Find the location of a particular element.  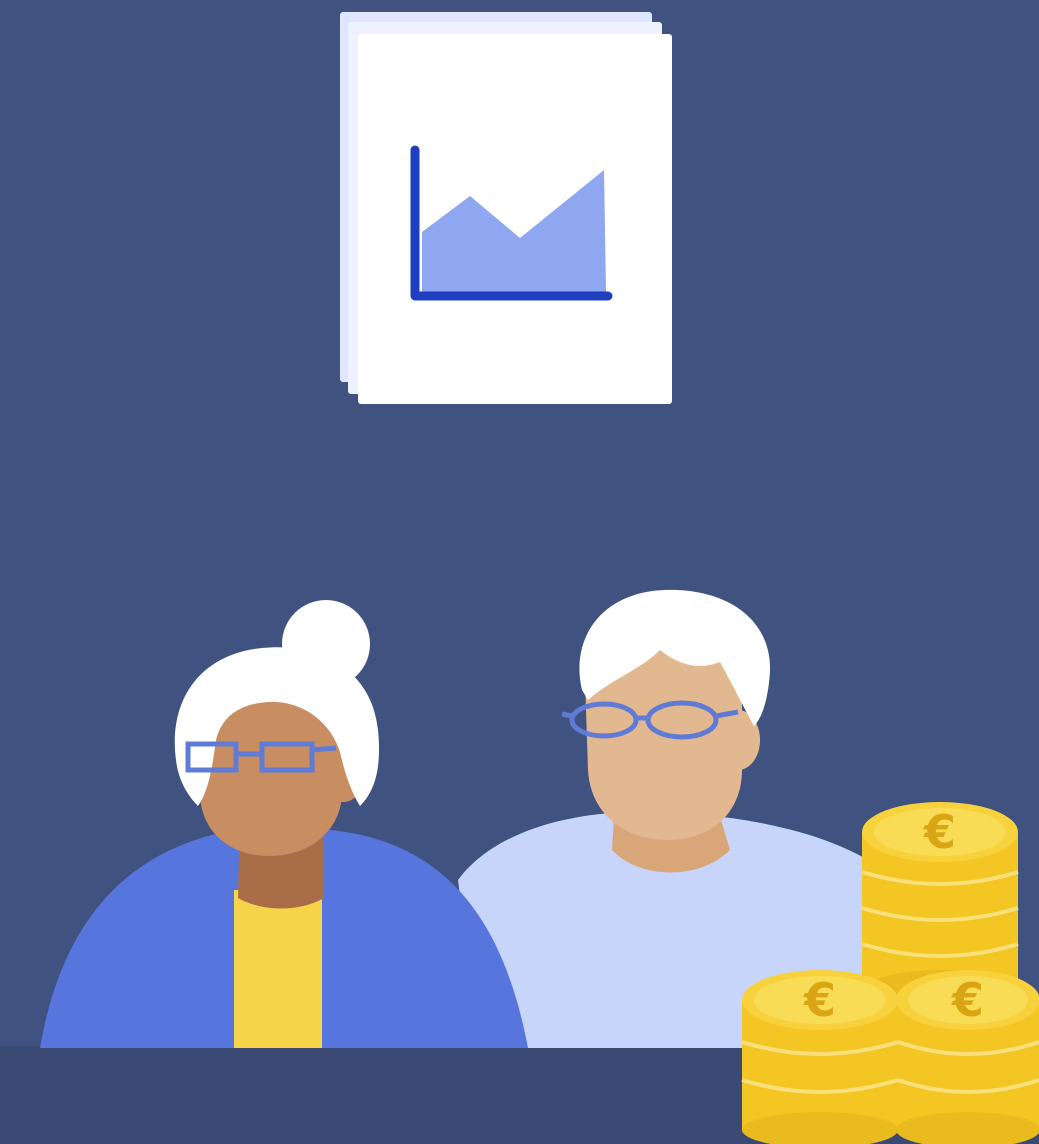

woman-shirt is located at coordinates (278, 969).